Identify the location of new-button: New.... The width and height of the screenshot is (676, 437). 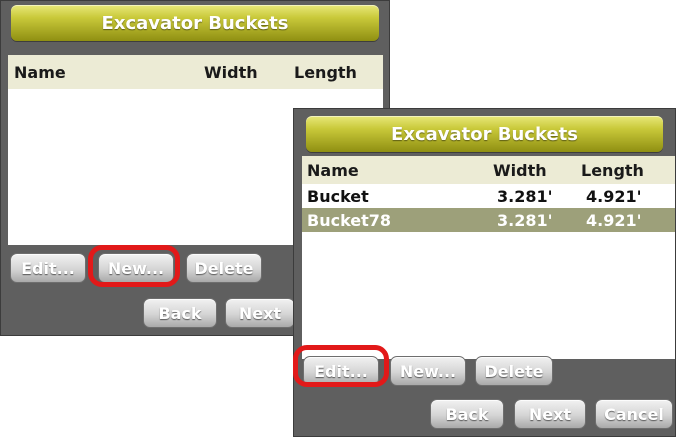
(428, 371).